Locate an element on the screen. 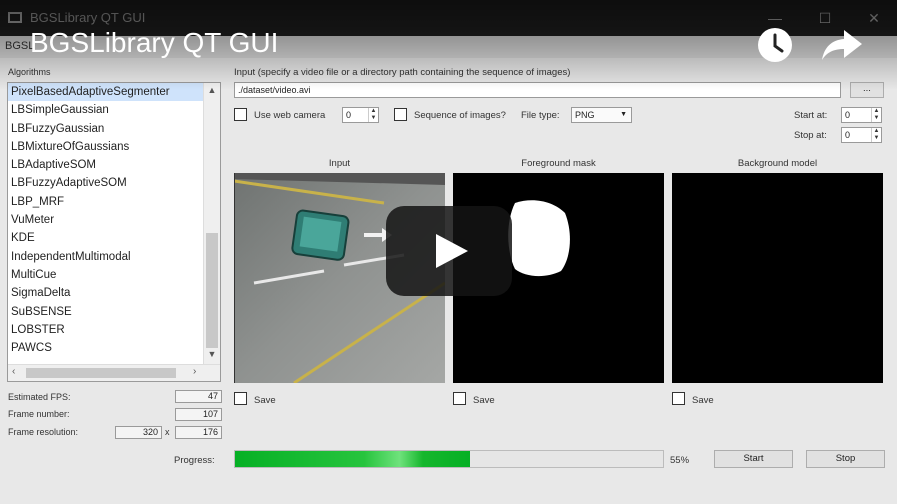  webcam-index-spinbox: 0 ▲ ▼ is located at coordinates (360, 115).